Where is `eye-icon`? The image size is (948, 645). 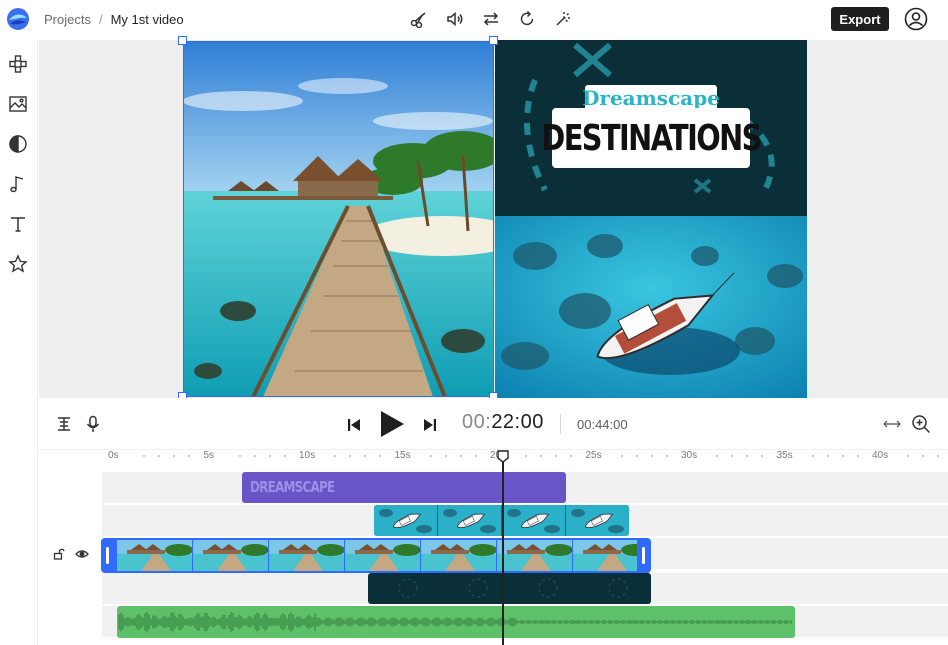
eye-icon is located at coordinates (82, 554).